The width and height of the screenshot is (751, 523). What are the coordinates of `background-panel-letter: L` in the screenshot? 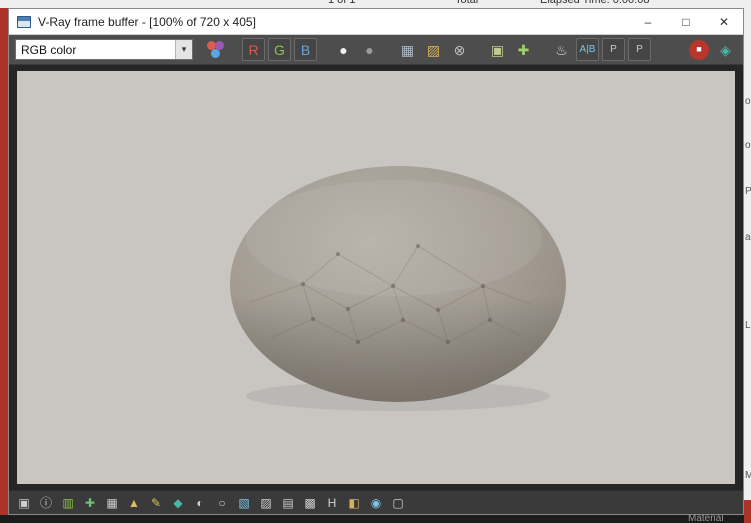 It's located at (748, 325).